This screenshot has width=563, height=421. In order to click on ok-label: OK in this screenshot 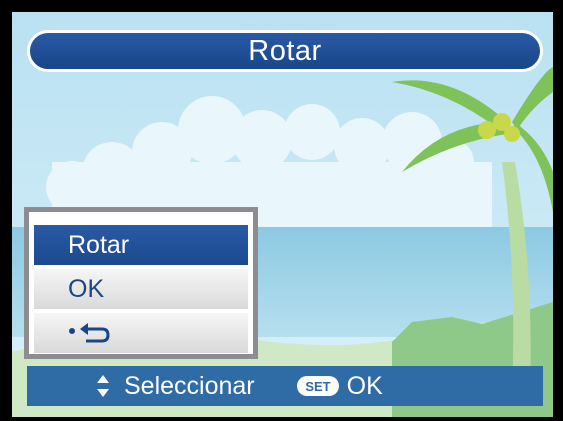, I will do `click(364, 385)`.